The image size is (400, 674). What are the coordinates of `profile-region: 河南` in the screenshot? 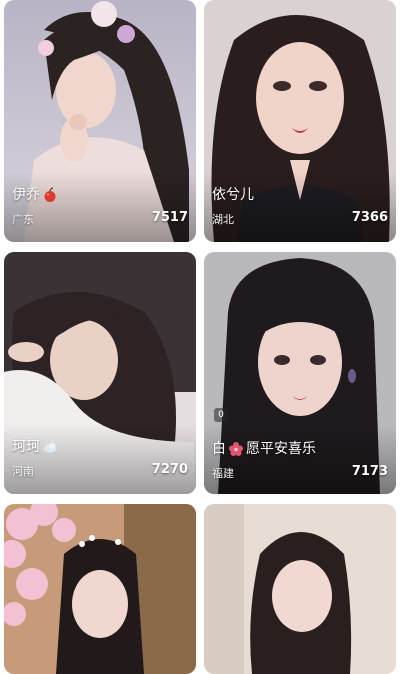 It's located at (23, 471).